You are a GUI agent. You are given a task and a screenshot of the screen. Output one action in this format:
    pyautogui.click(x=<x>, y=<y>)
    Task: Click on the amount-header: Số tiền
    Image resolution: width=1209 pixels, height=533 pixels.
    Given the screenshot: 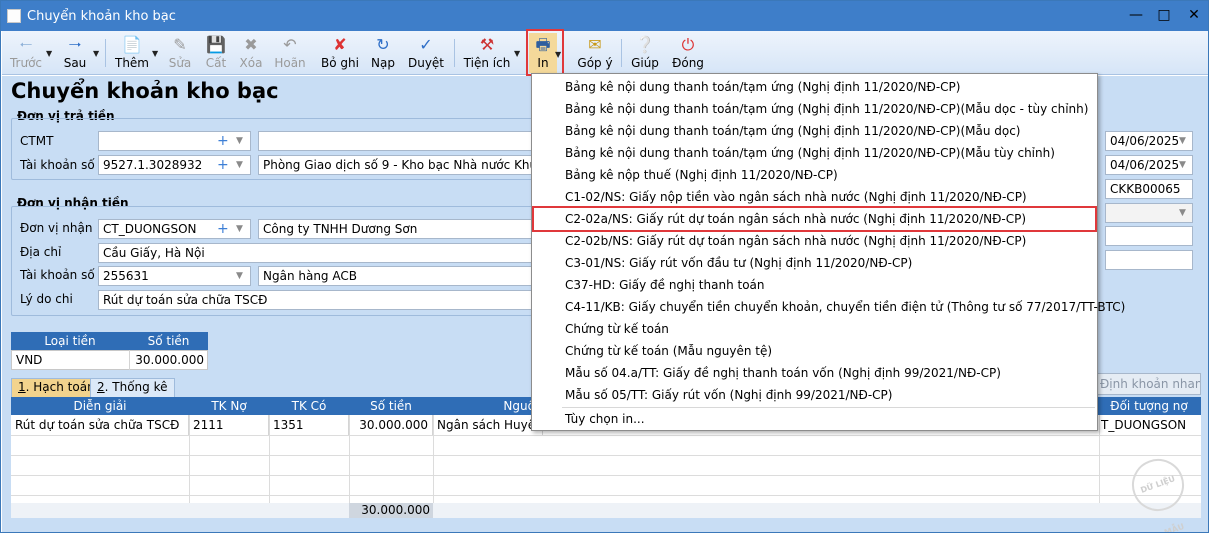 What is the action you would take?
    pyautogui.click(x=168, y=341)
    